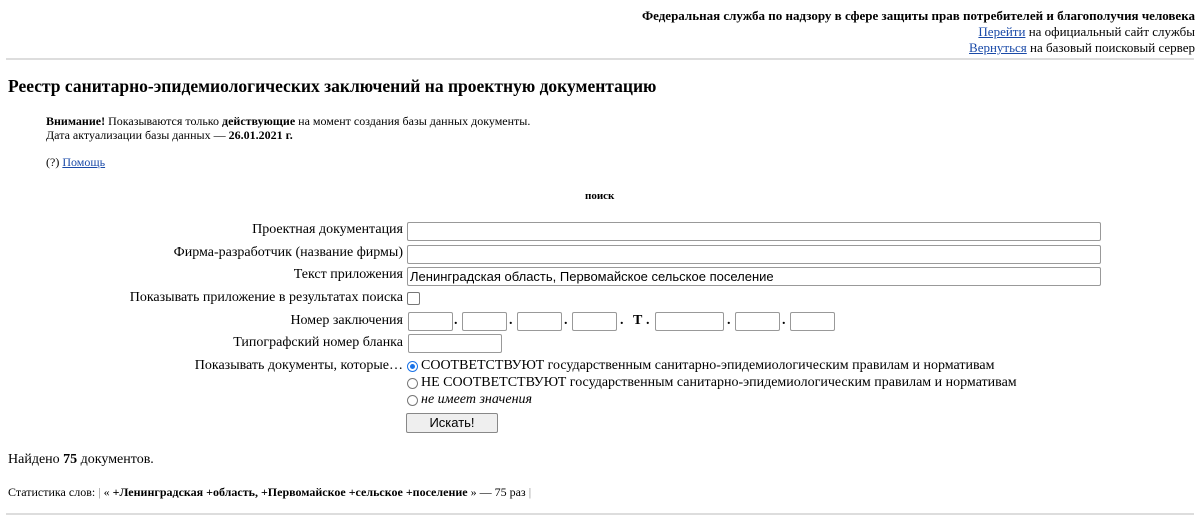  Describe the element at coordinates (498, 492) in the screenshot. I see `stats-count: » — 75 раз` at that location.